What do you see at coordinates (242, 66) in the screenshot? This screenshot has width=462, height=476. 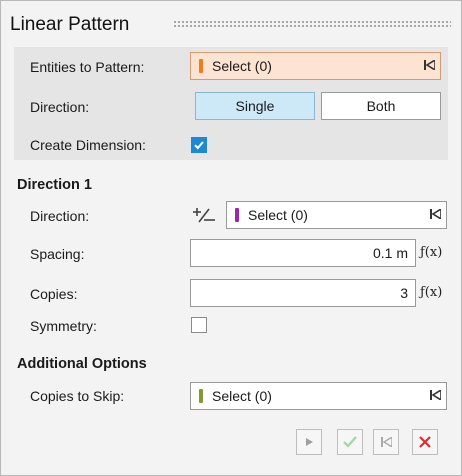 I see `entities-select-text: Select (0)` at bounding box center [242, 66].